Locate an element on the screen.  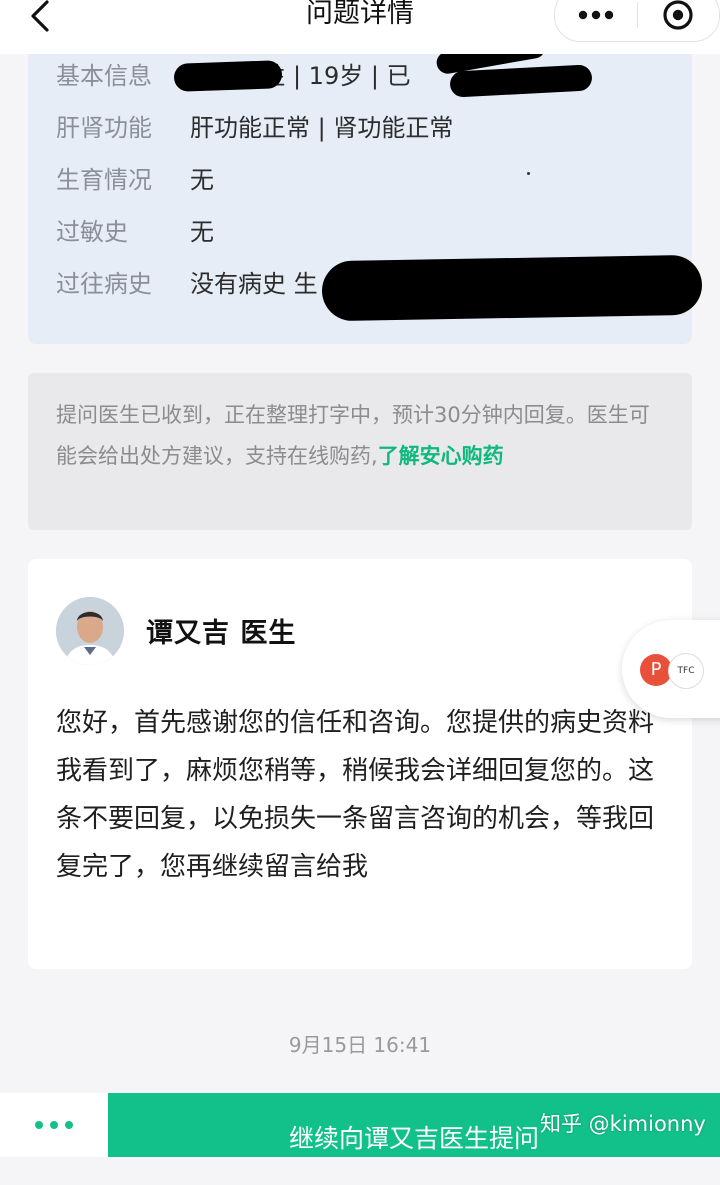
capsule-close-button is located at coordinates (678, 20).